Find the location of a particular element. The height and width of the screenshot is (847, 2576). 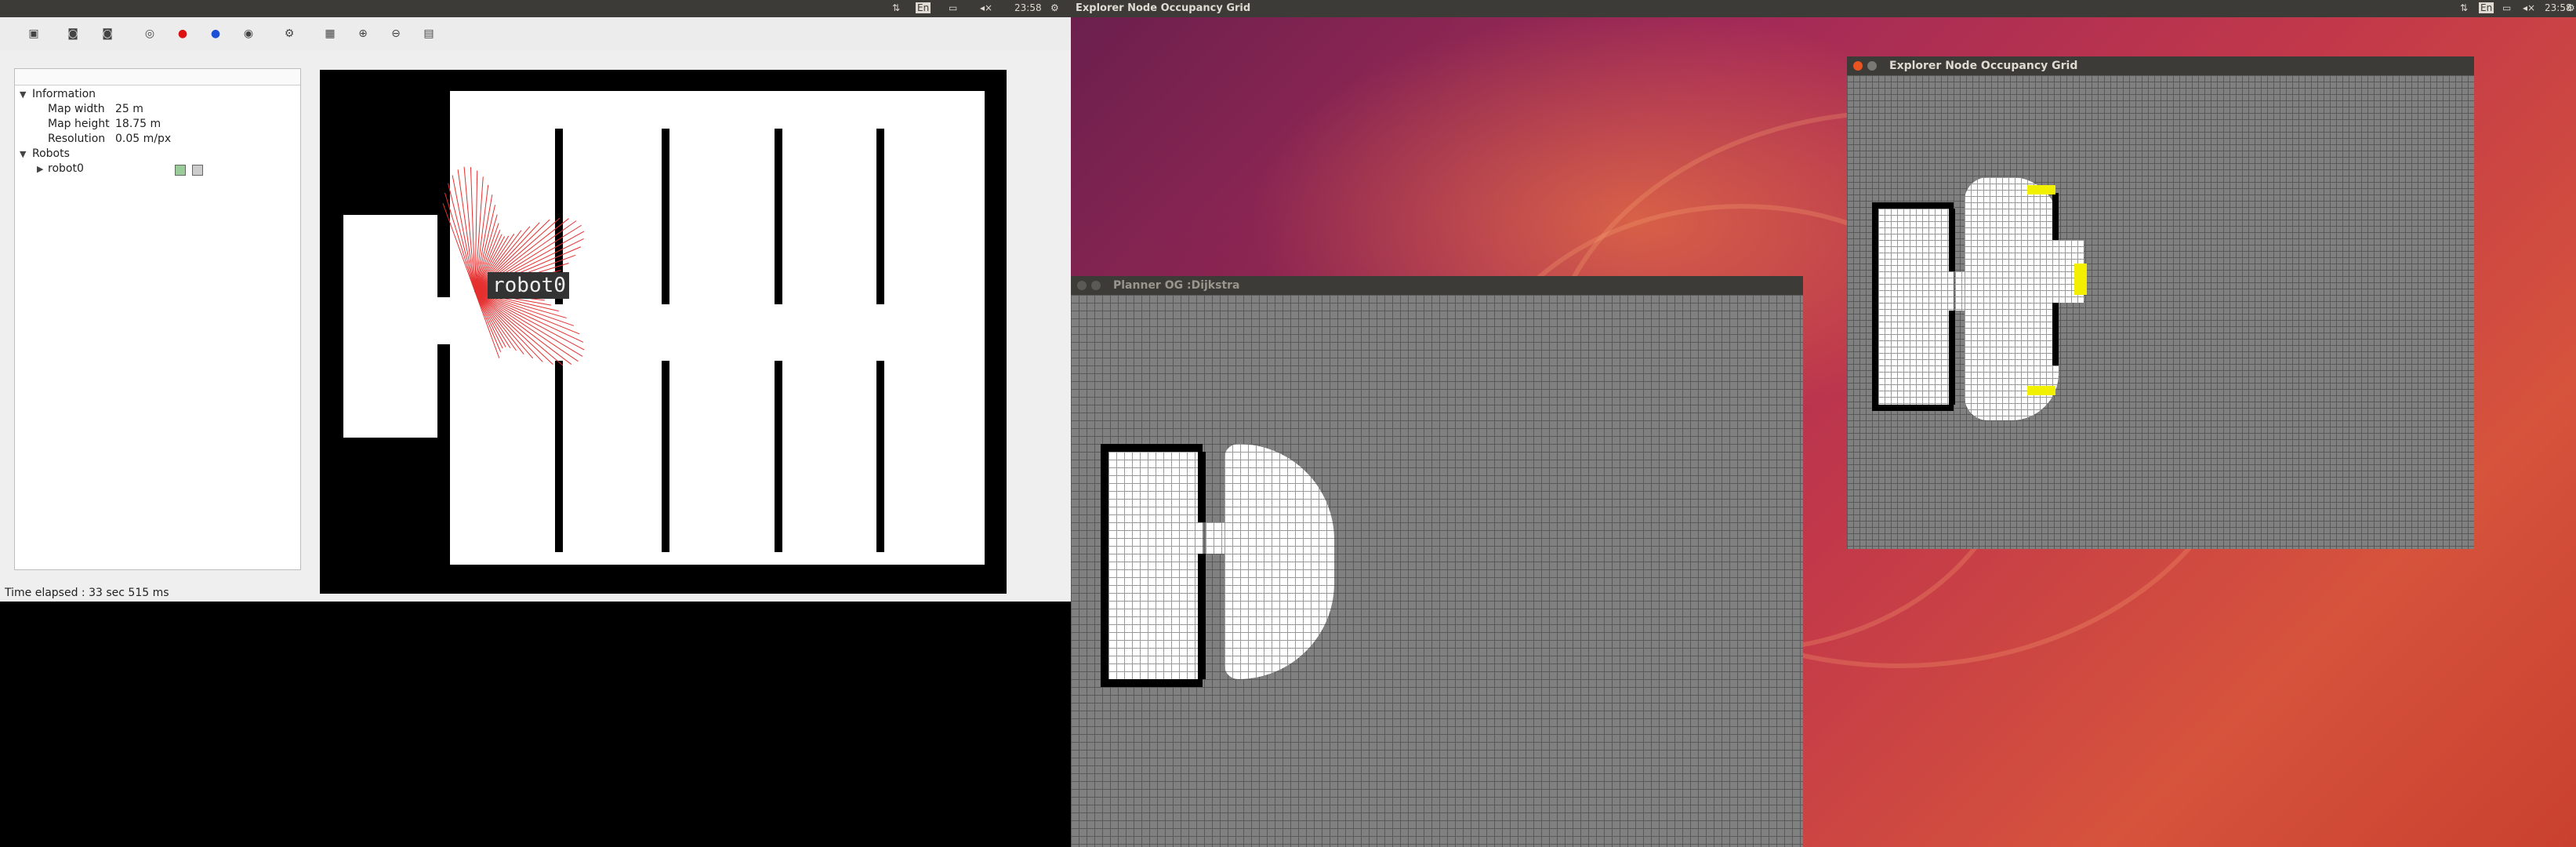

fiducial-icon: ◉ is located at coordinates (248, 34).